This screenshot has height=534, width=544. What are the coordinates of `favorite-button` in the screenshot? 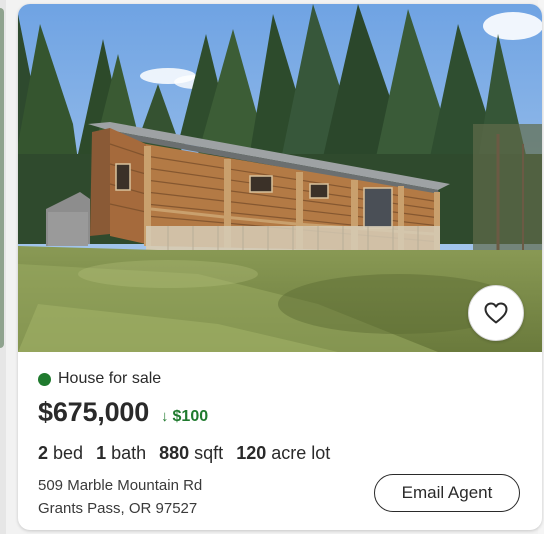 It's located at (496, 313).